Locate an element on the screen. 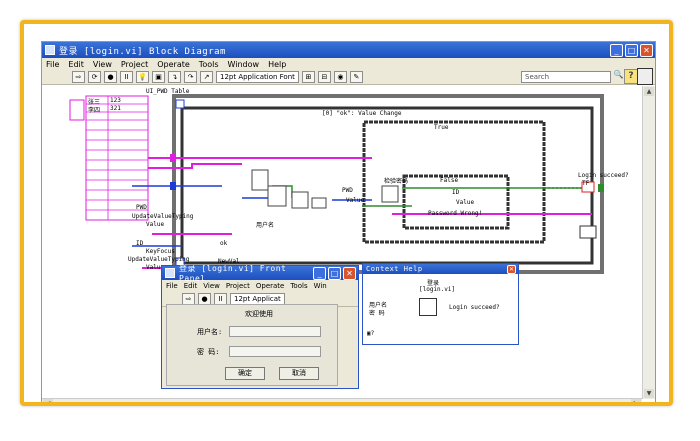 The width and height of the screenshot is (700, 441). menu-window: Window is located at coordinates (244, 64).